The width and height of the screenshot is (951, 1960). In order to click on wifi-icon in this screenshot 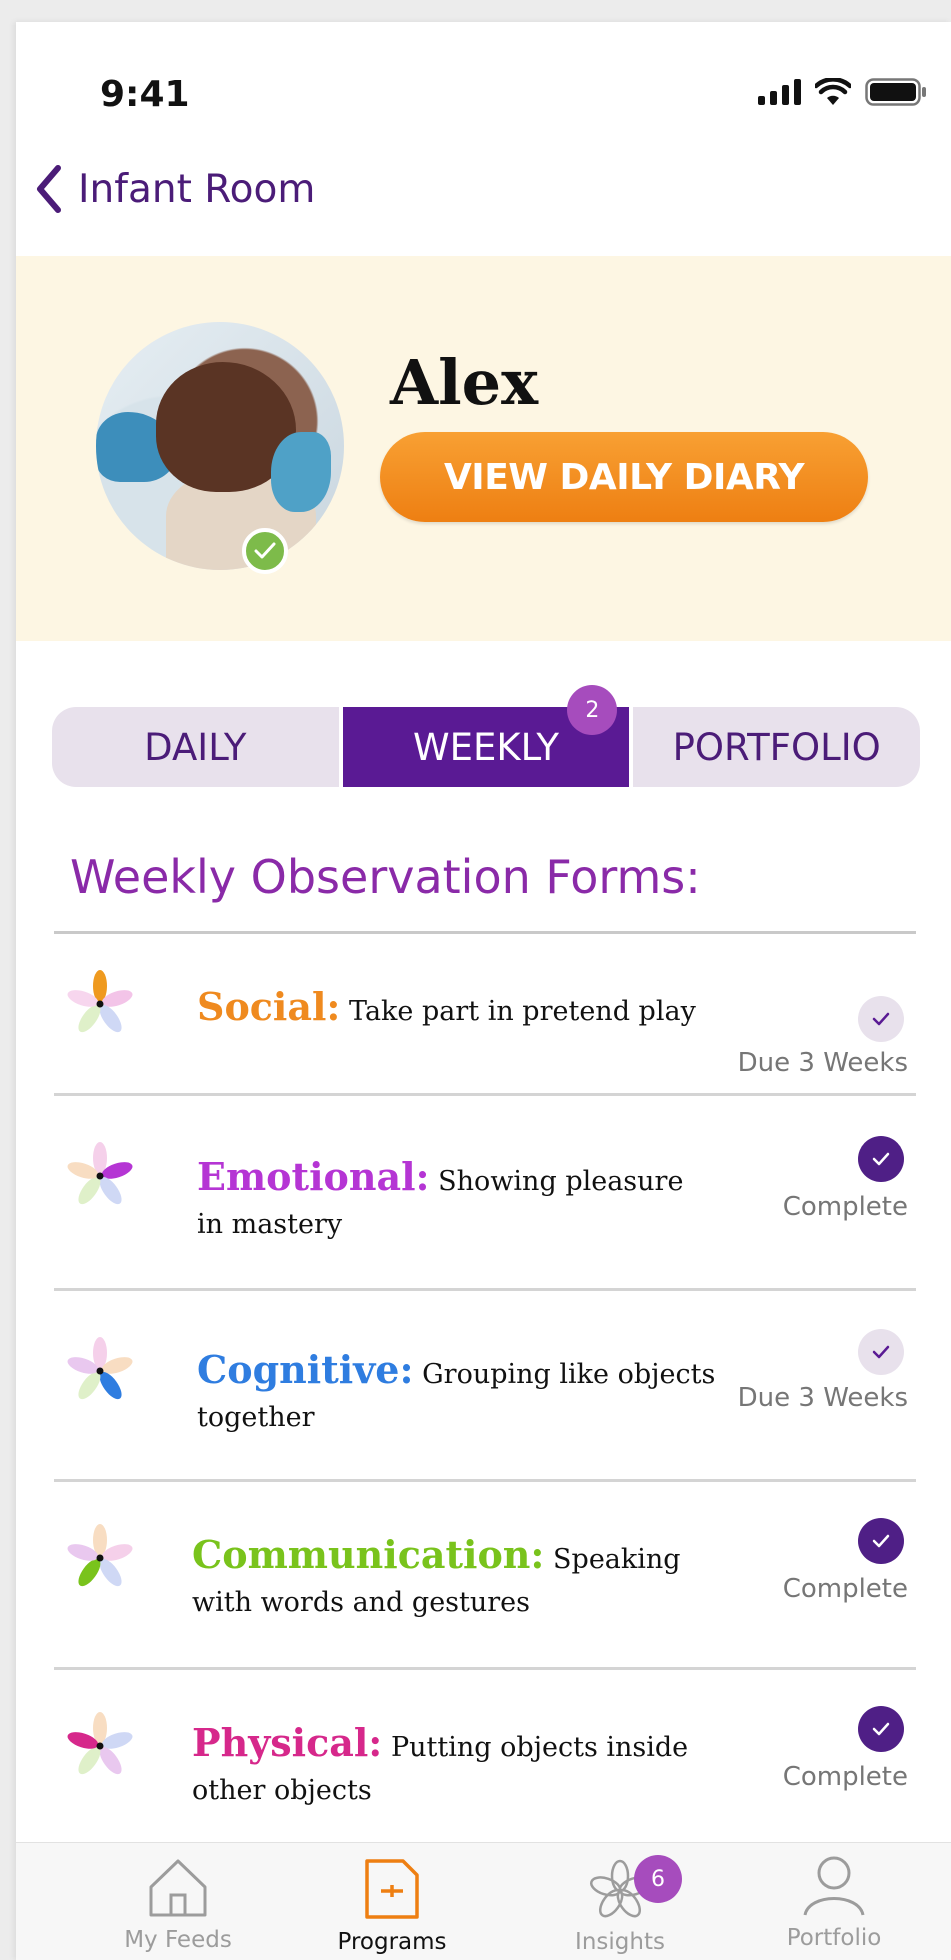, I will do `click(833, 91)`.